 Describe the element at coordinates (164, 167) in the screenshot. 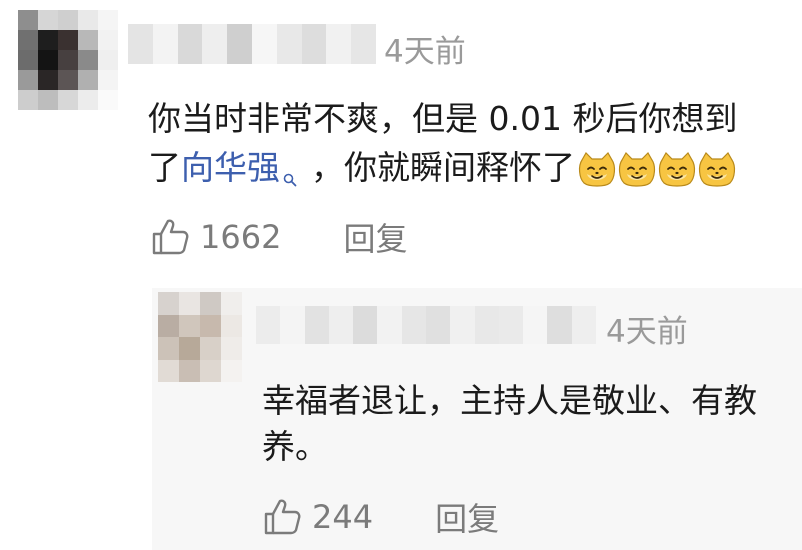

I see `comment-text-prefix: 了` at that location.